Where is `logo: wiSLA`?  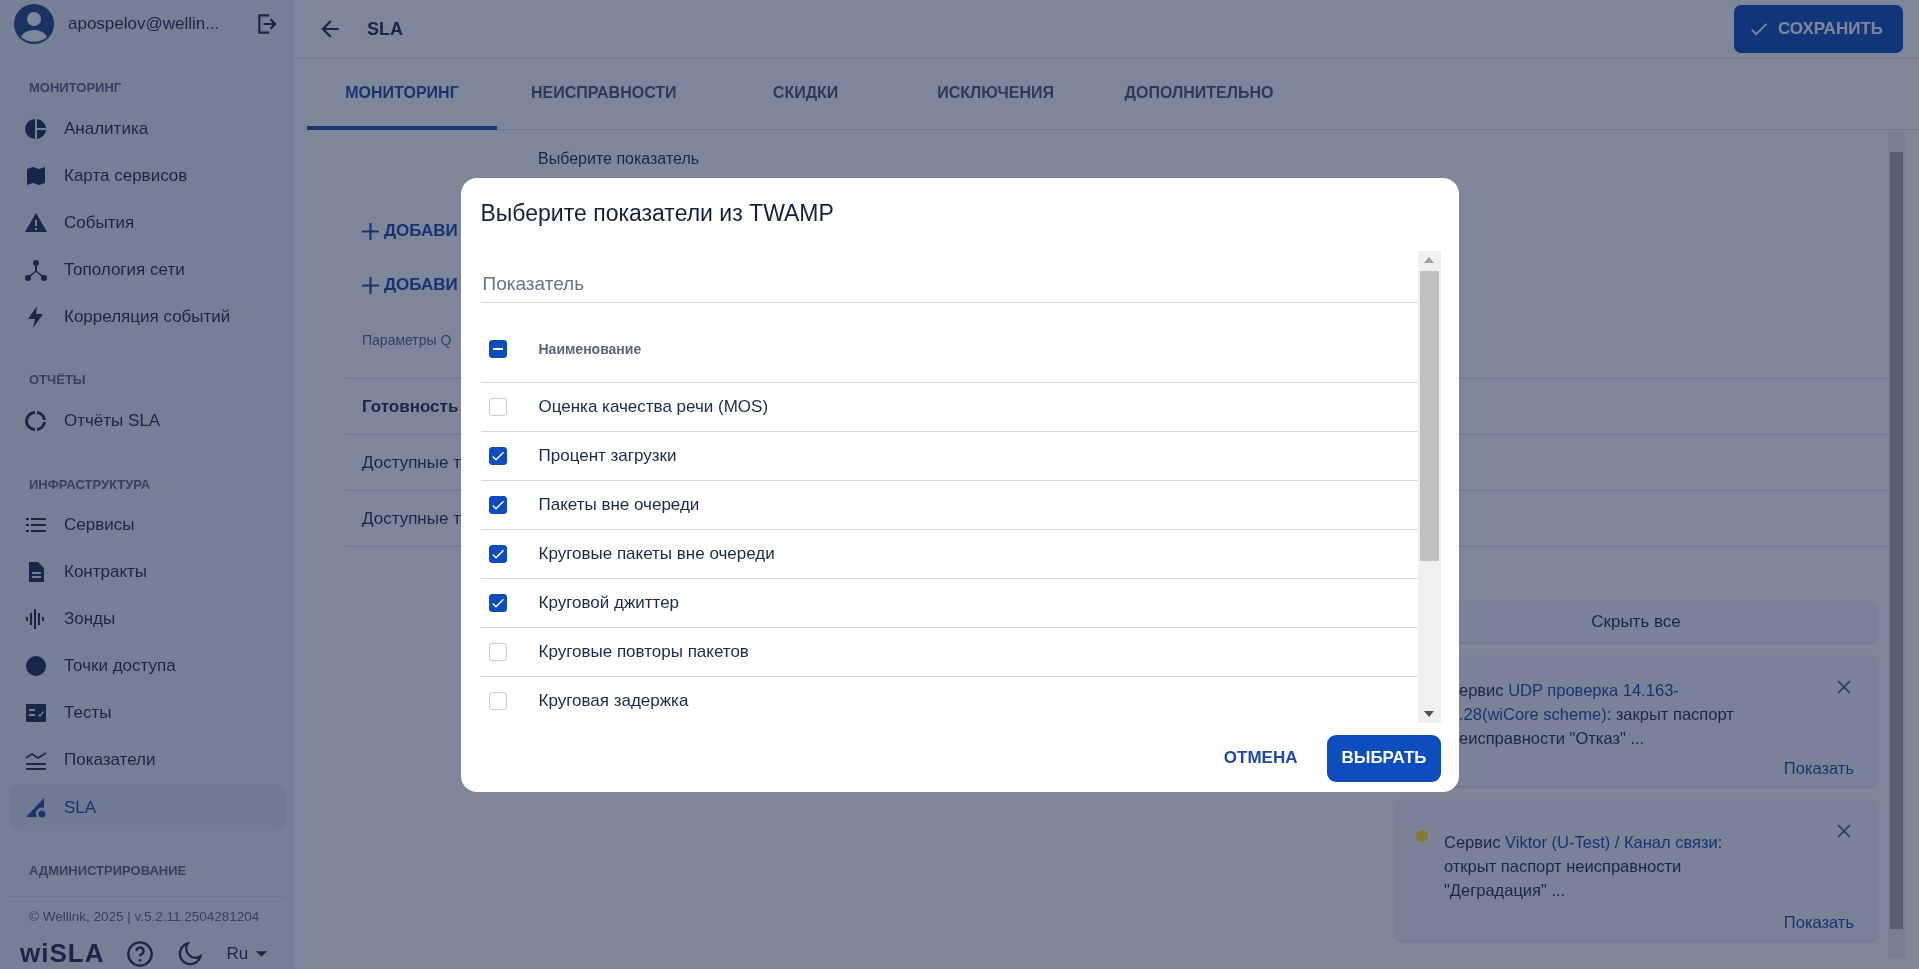 logo: wiSLA is located at coordinates (62, 953).